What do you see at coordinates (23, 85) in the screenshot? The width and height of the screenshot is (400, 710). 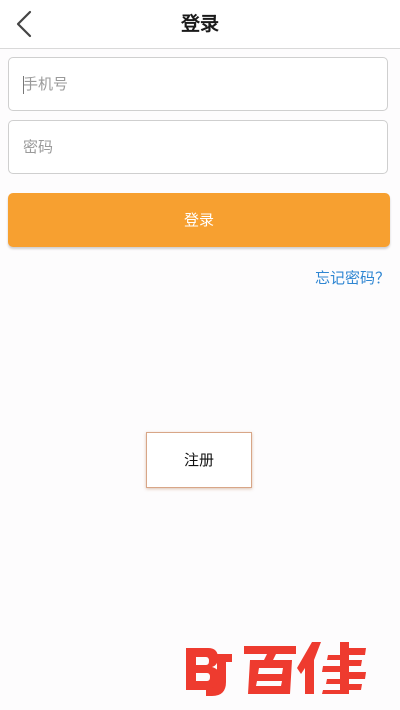 I see `text-cursor` at bounding box center [23, 85].